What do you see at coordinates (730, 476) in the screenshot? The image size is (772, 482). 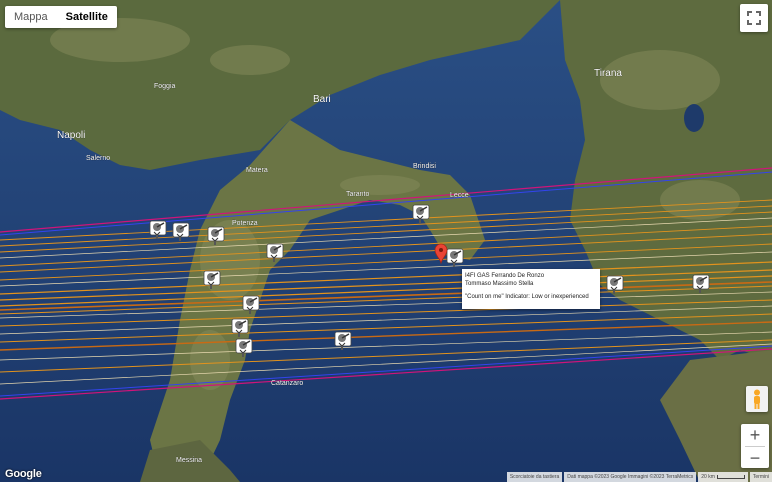 I see `scale-bar` at bounding box center [730, 476].